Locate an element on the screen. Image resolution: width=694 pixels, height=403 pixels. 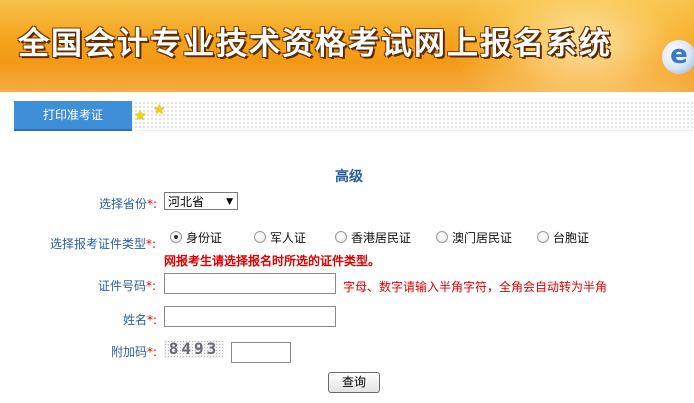
province-select-value: 河北省 is located at coordinates (186, 202).